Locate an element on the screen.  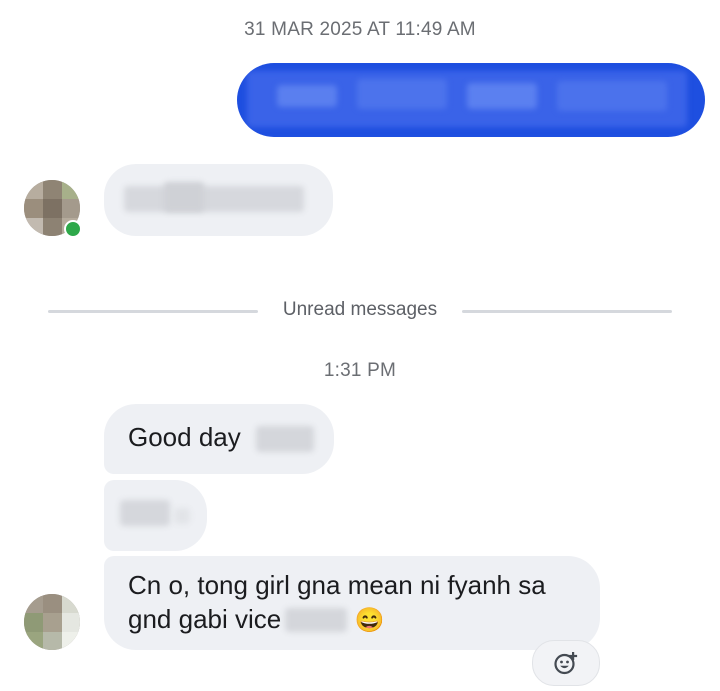
message-text-line-2: gnd gabi vice 😄 is located at coordinates (256, 619).